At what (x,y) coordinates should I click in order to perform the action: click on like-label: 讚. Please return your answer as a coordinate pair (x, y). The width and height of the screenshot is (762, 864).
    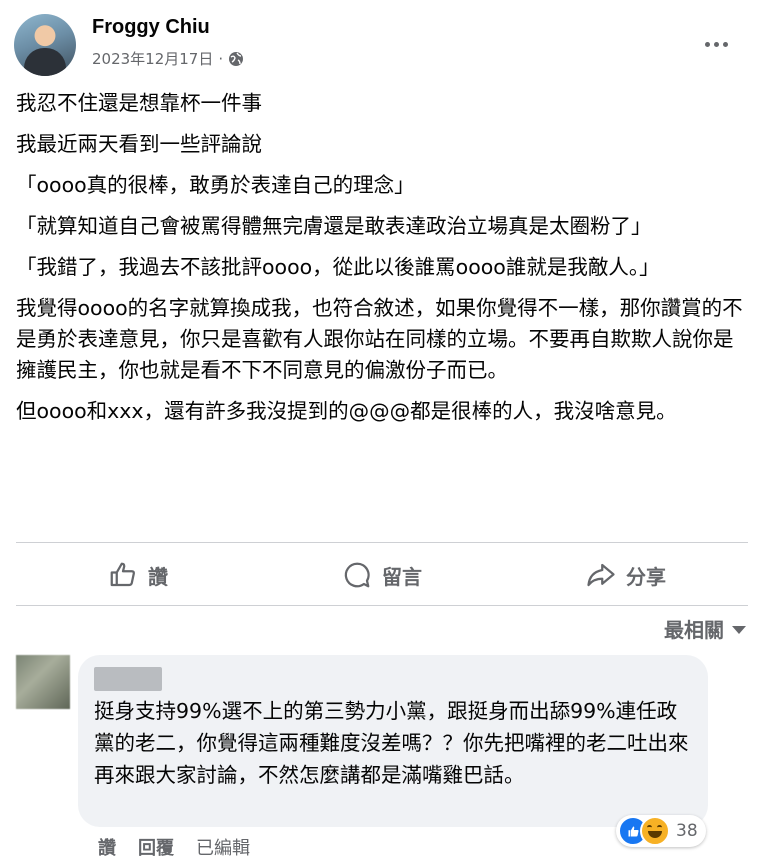
    Looking at the image, I should click on (158, 576).